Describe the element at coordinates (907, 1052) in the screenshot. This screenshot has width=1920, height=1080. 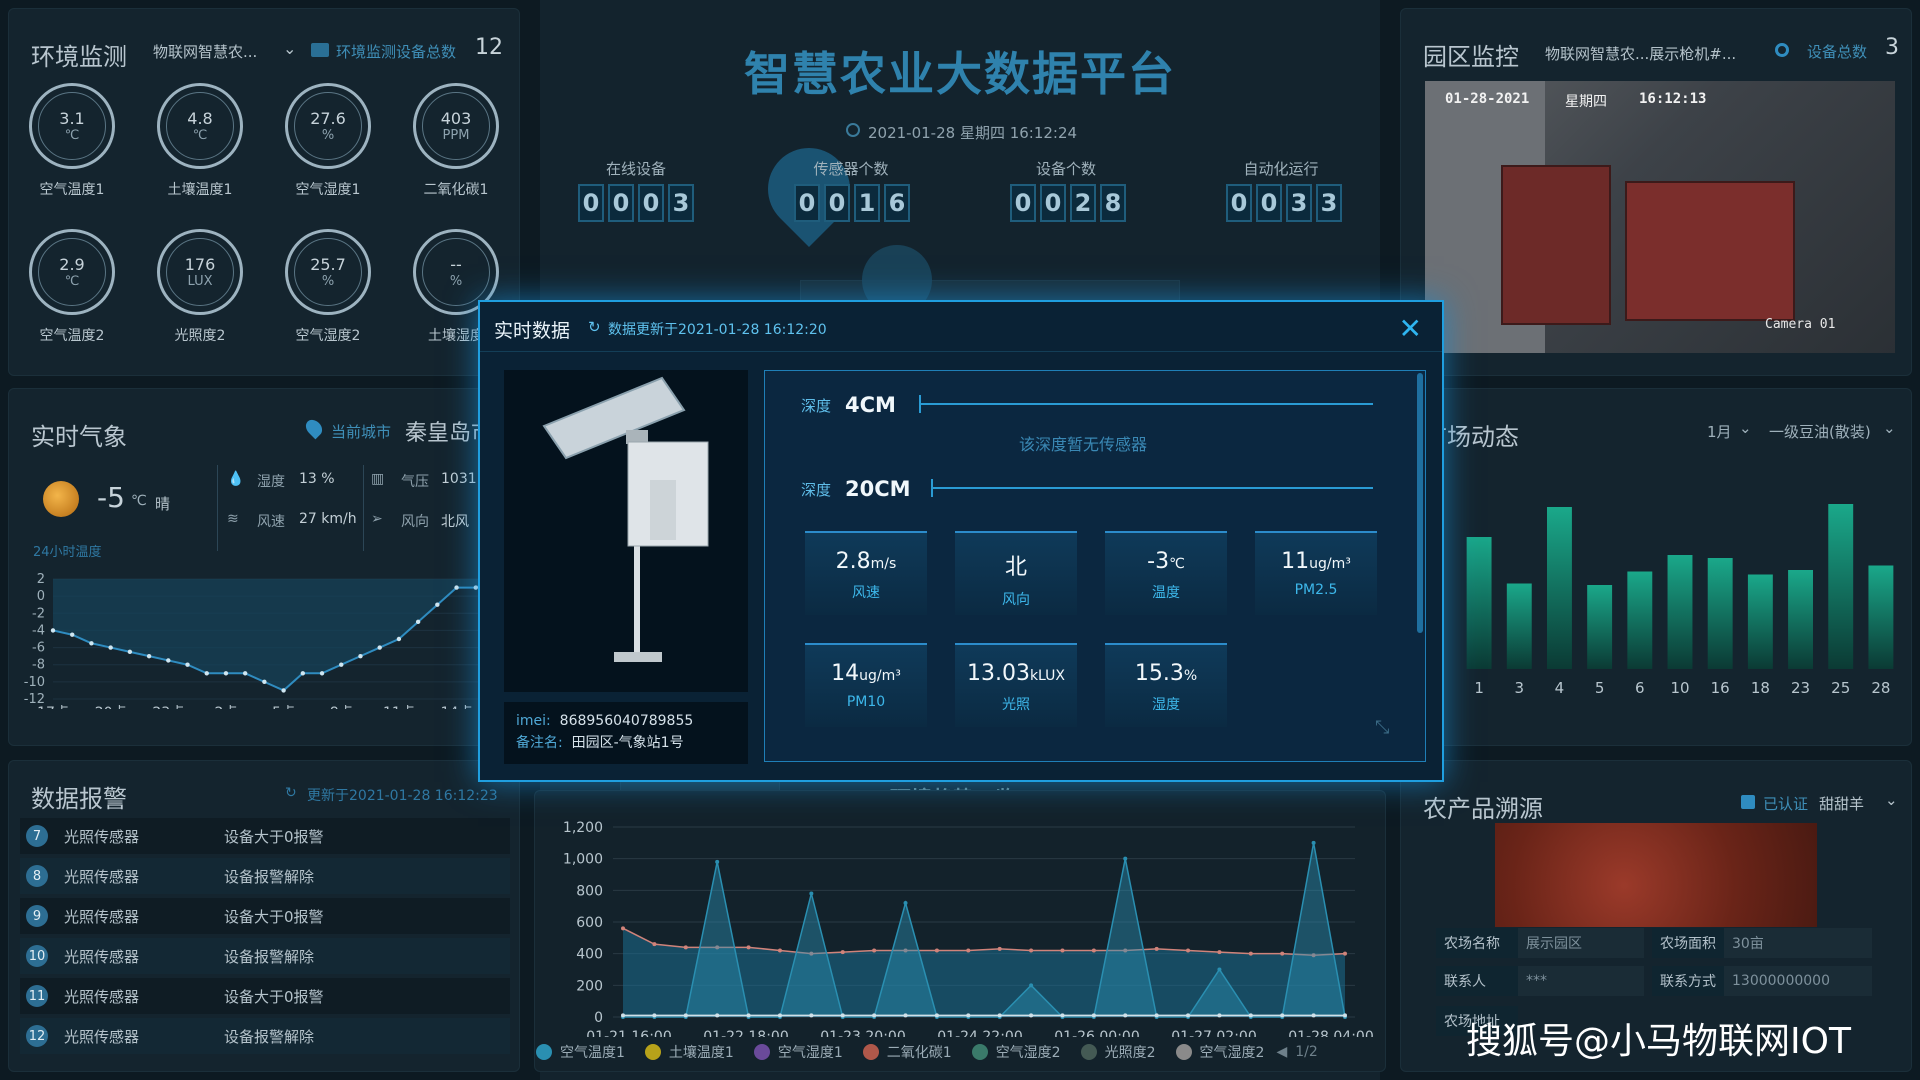
I see `legend-item: 二氧化碳1` at that location.